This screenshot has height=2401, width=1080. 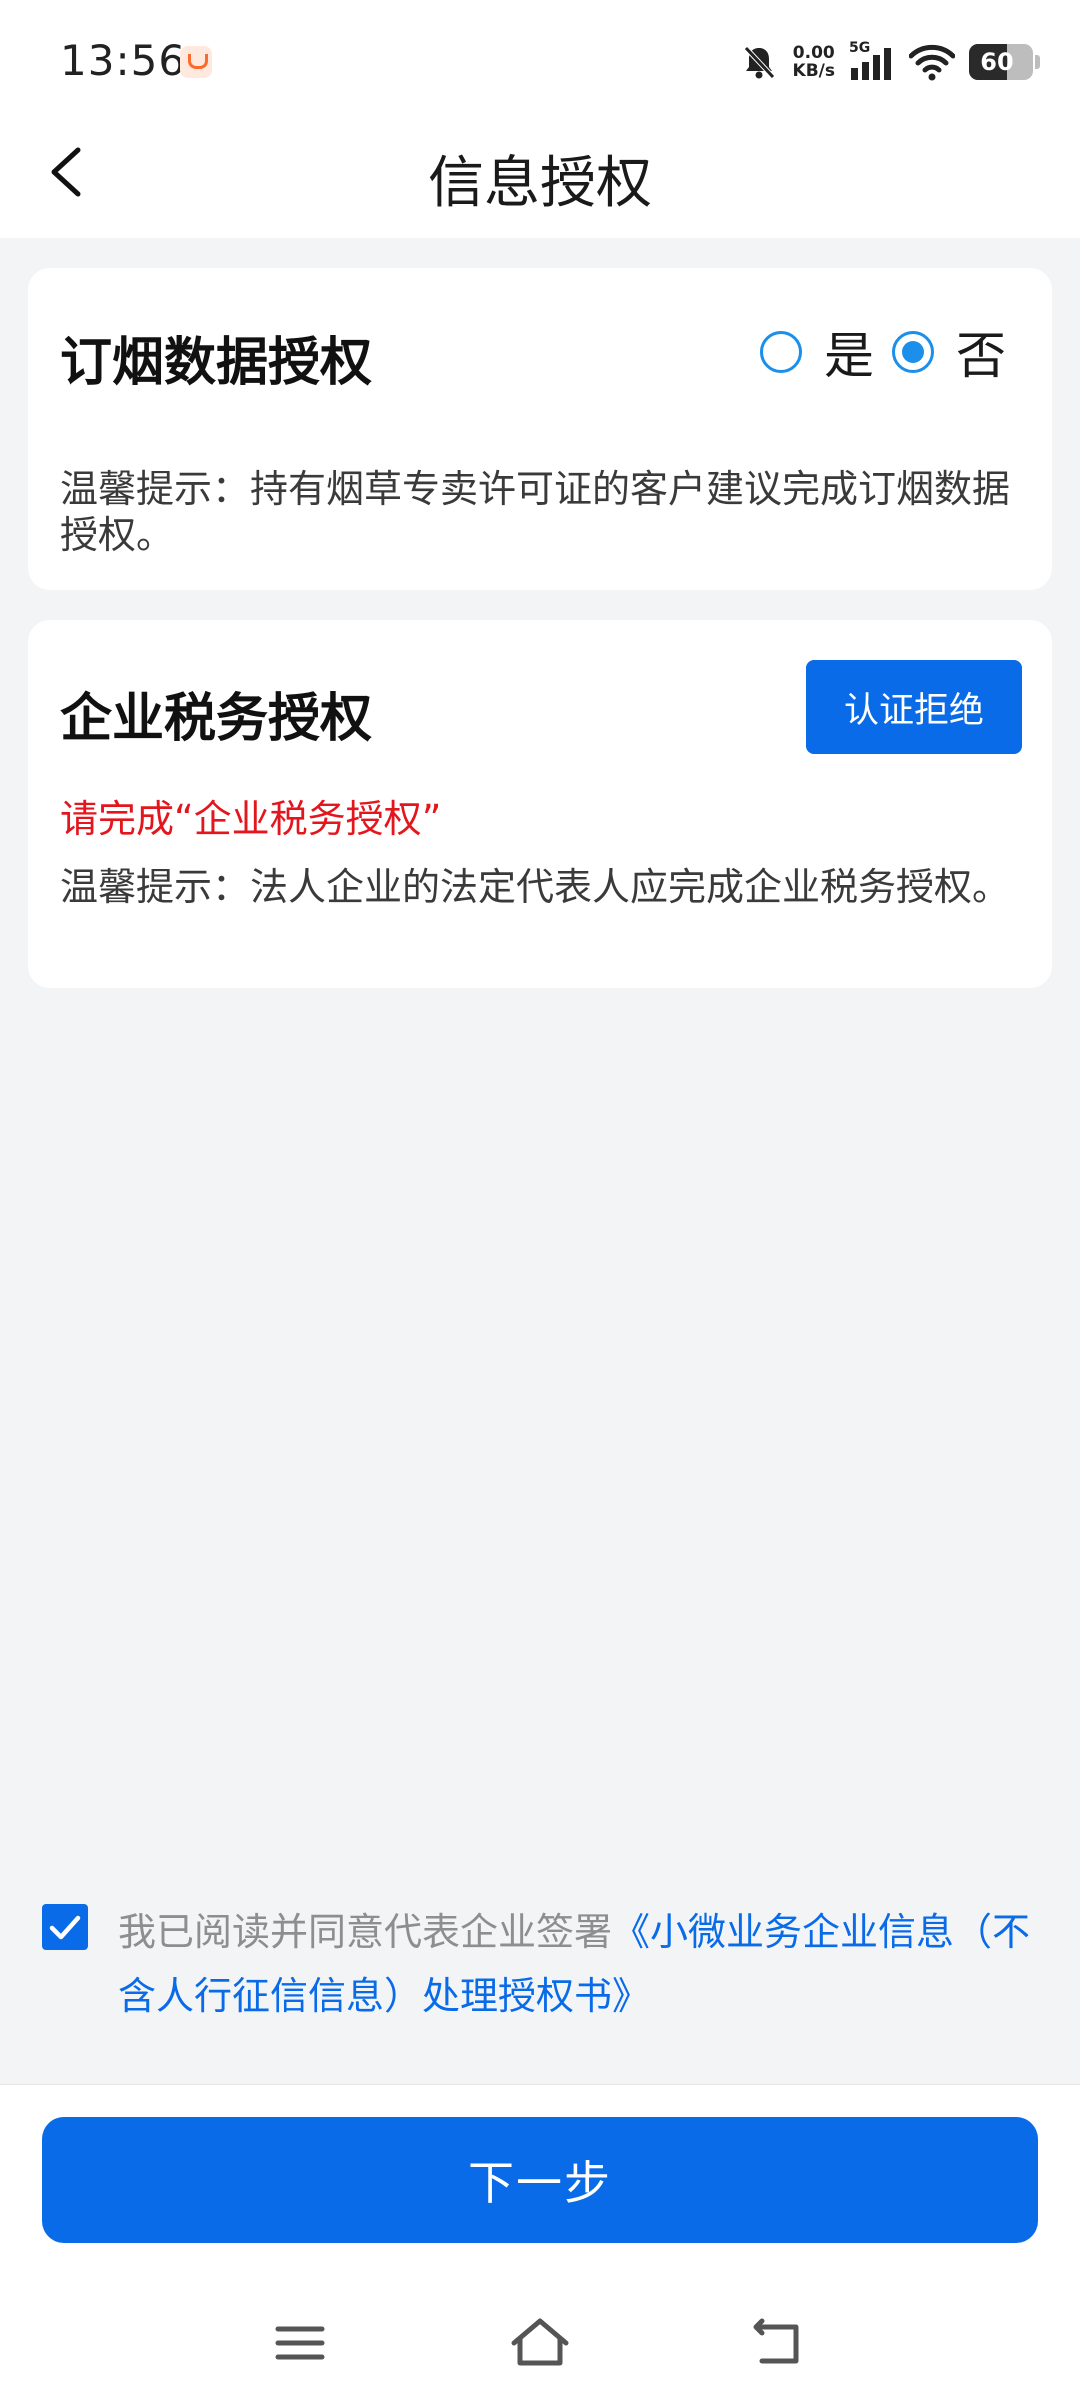 I want to click on radio-option-no: 否, so click(x=949, y=352).